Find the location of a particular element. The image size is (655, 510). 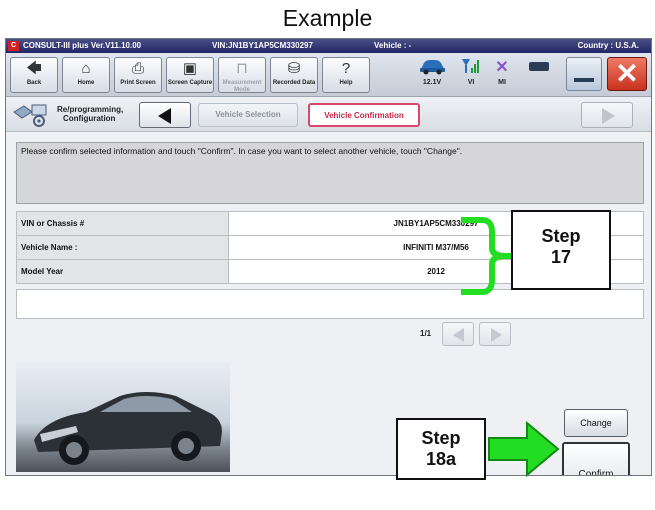

crumb-vehicle-confirmation: Vehicle Confirmation is located at coordinates (364, 115).